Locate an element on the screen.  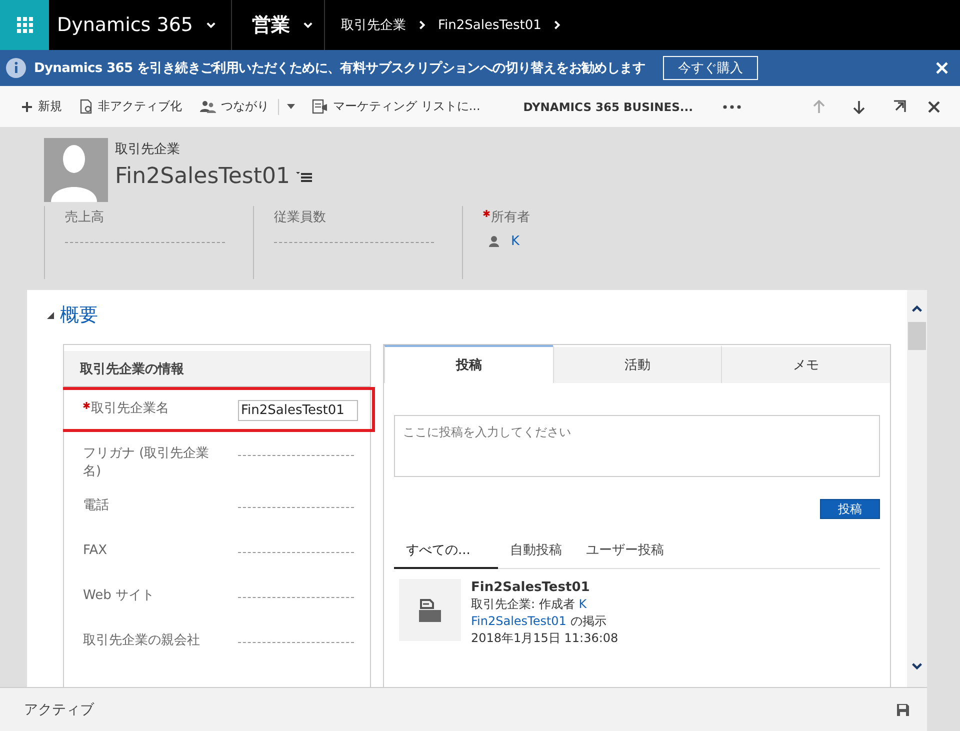
tab: 活動 is located at coordinates (637, 364).